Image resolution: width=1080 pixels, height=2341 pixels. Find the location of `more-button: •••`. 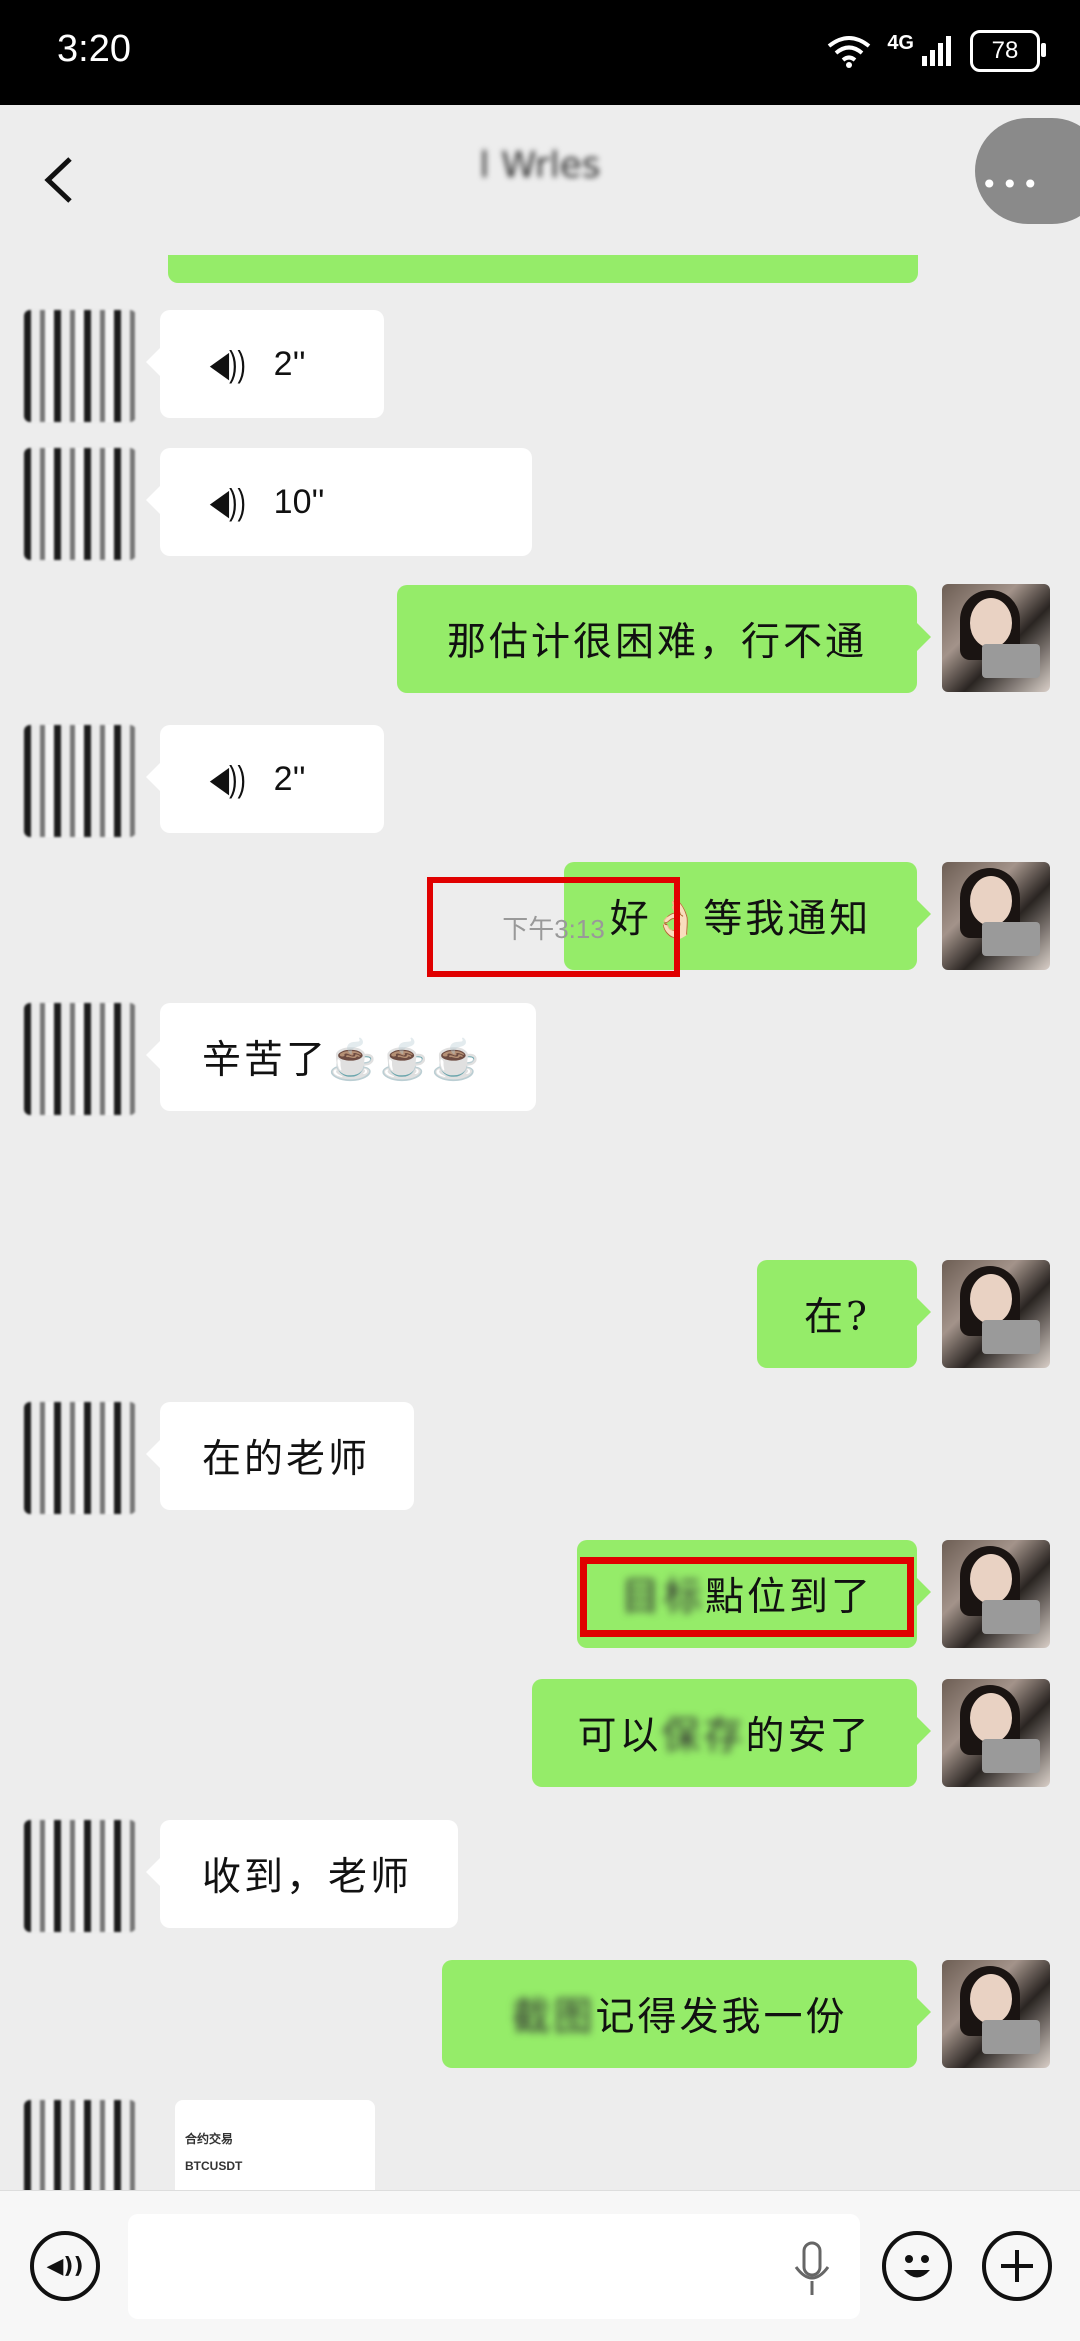

more-button: ••• is located at coordinates (1027, 171).